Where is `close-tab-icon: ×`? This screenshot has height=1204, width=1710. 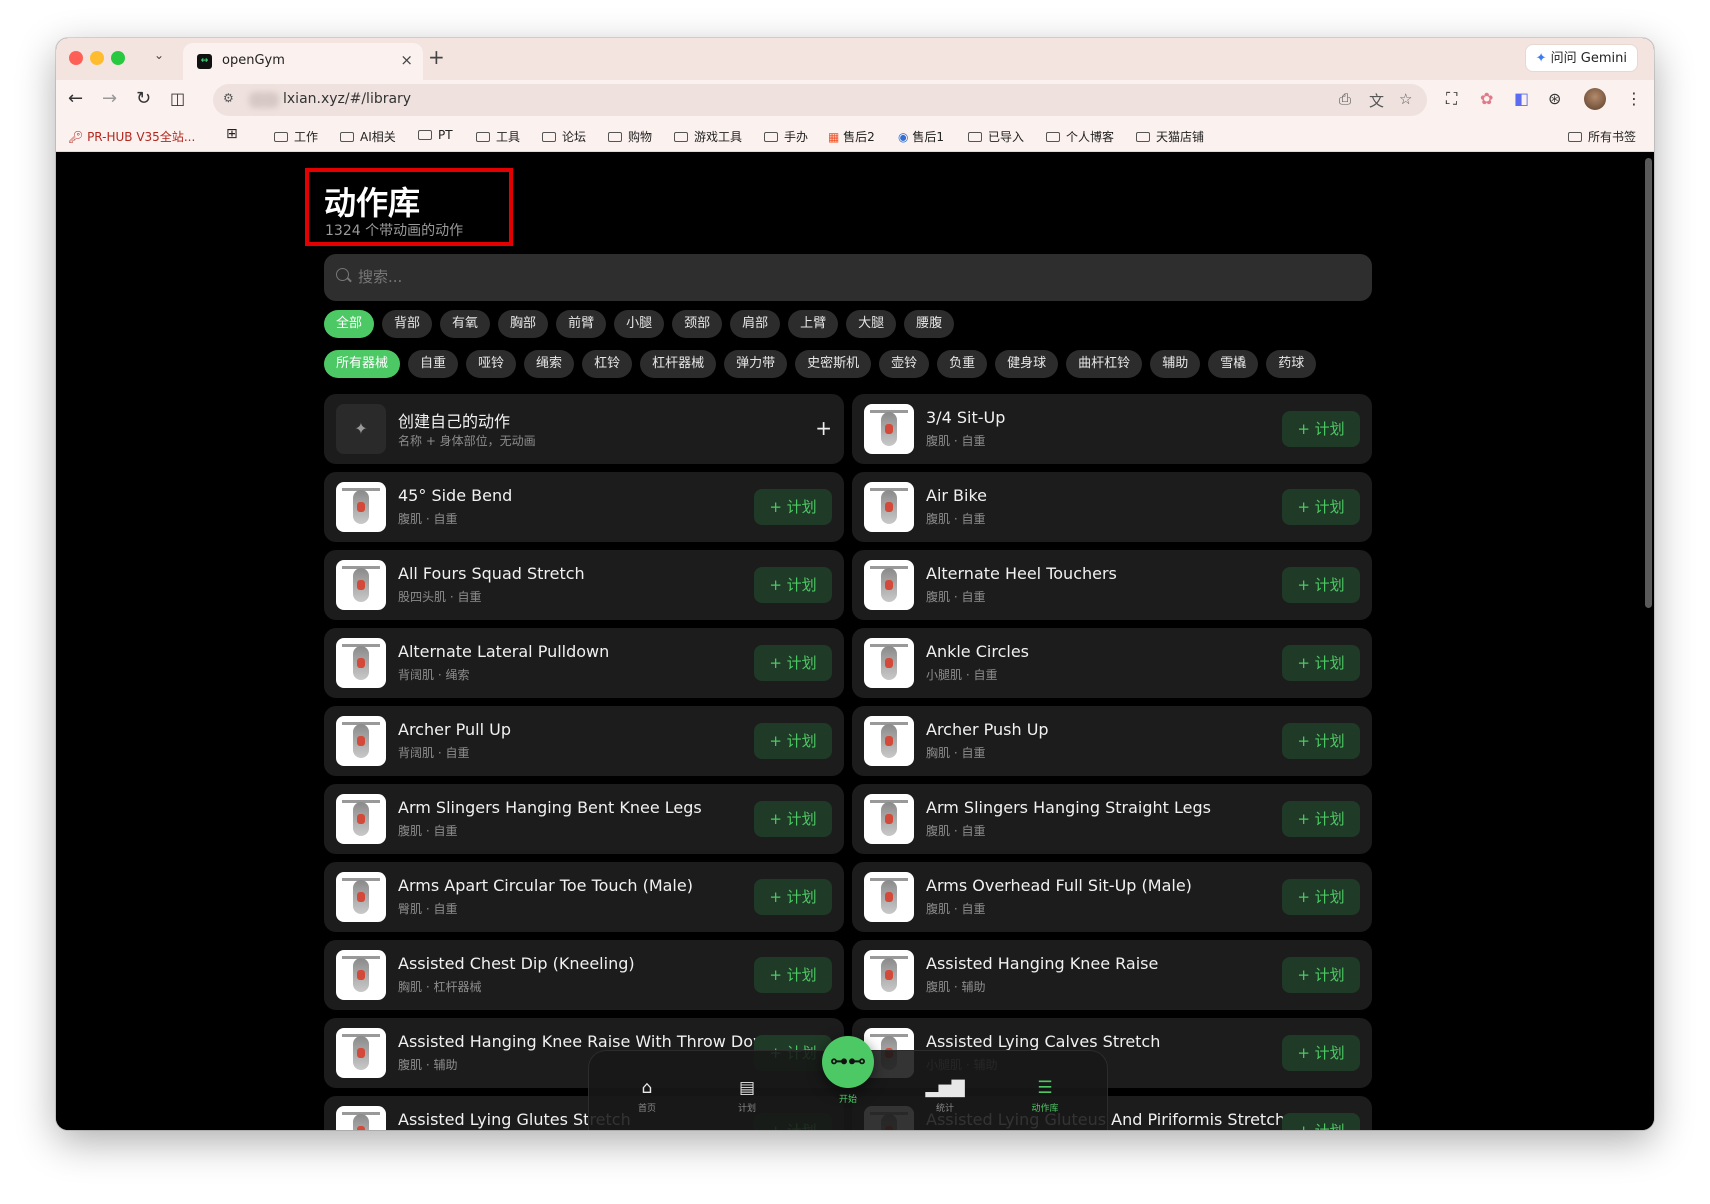
close-tab-icon: × is located at coordinates (406, 60).